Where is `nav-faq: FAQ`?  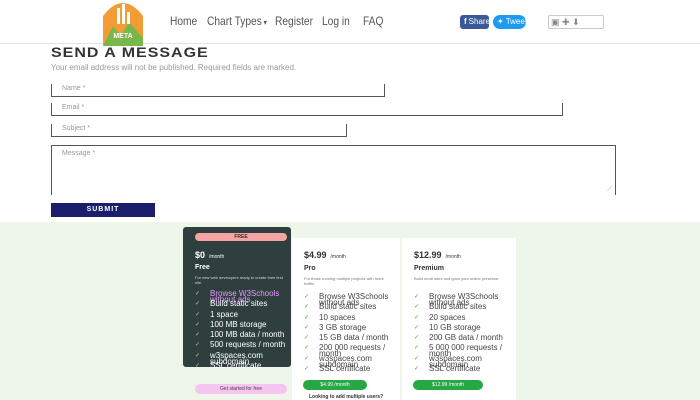 nav-faq: FAQ is located at coordinates (373, 21).